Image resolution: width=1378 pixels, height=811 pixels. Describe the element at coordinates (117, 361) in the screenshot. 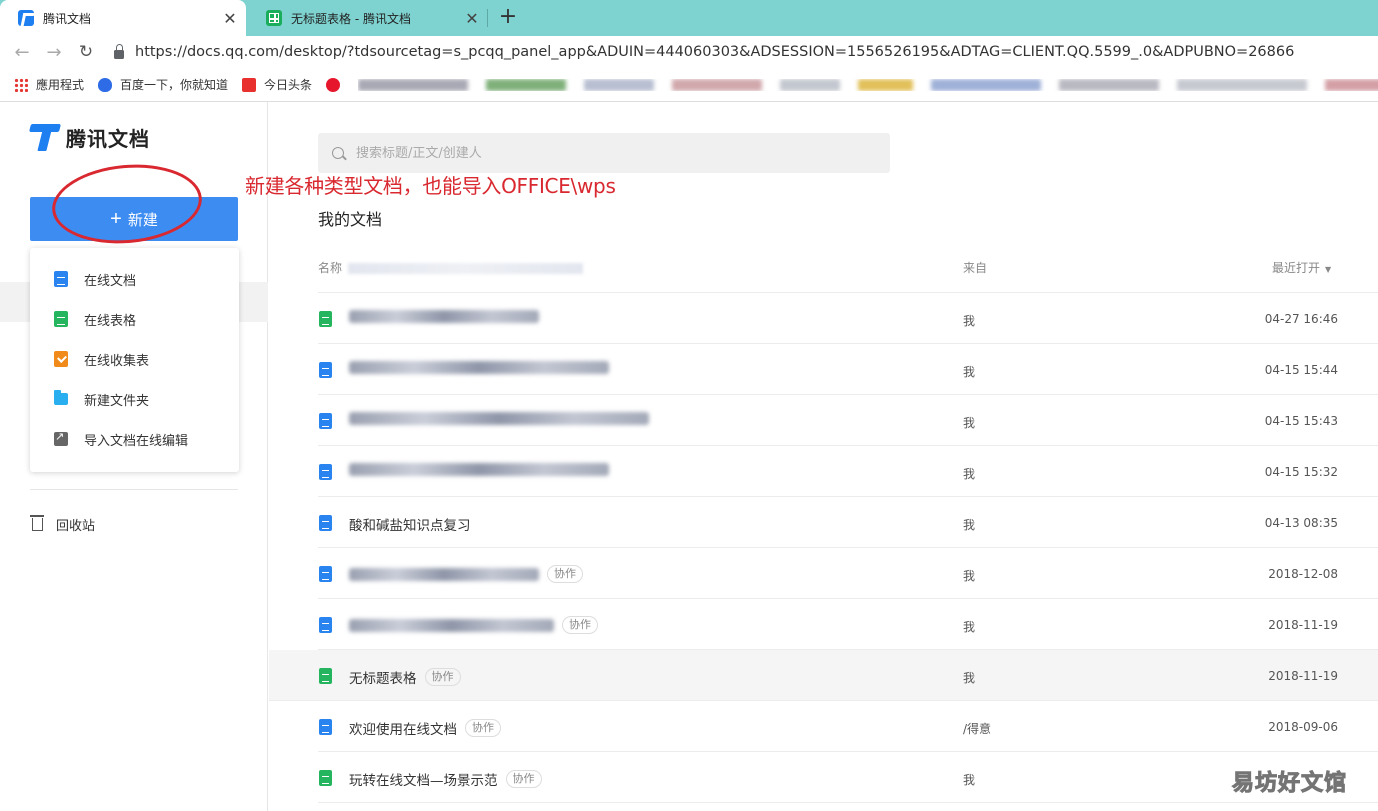

I see `menu-item-label: 在线收集表` at that location.